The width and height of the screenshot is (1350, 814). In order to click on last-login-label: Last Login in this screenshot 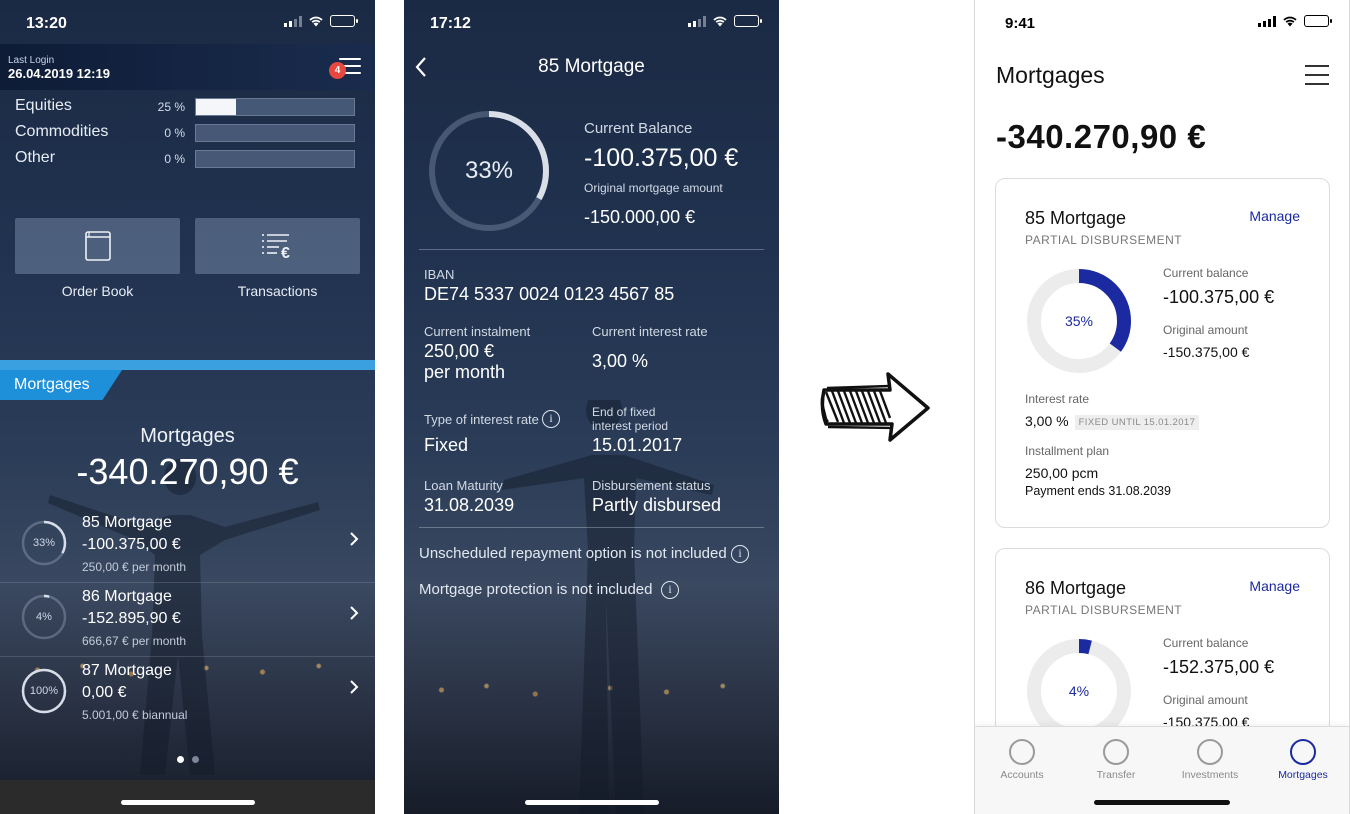, I will do `click(31, 60)`.